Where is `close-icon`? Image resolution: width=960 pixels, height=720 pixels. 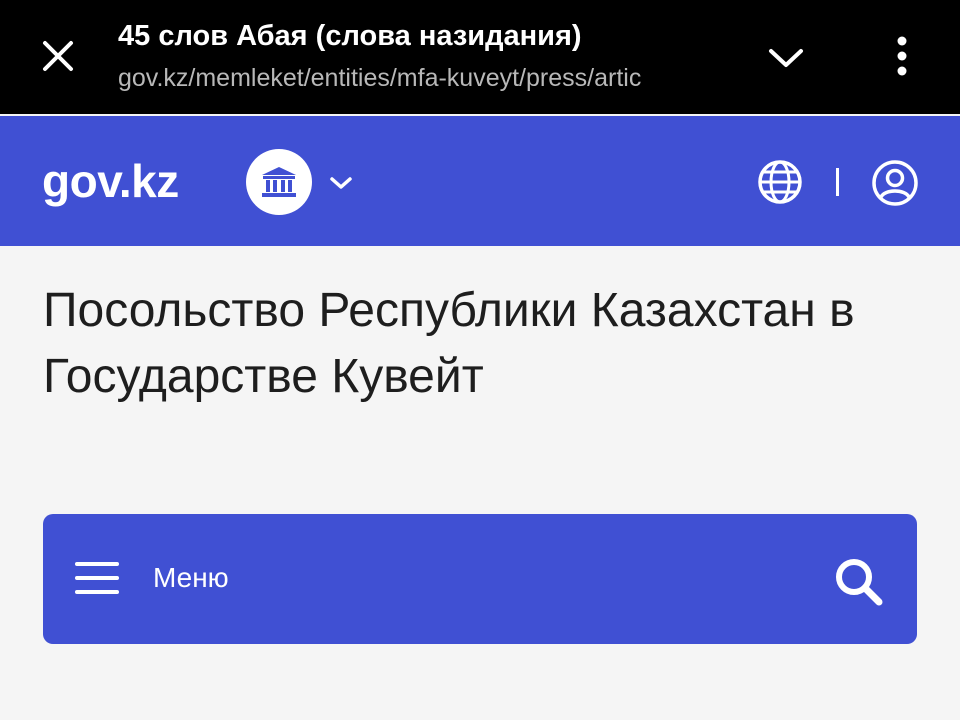 close-icon is located at coordinates (58, 56).